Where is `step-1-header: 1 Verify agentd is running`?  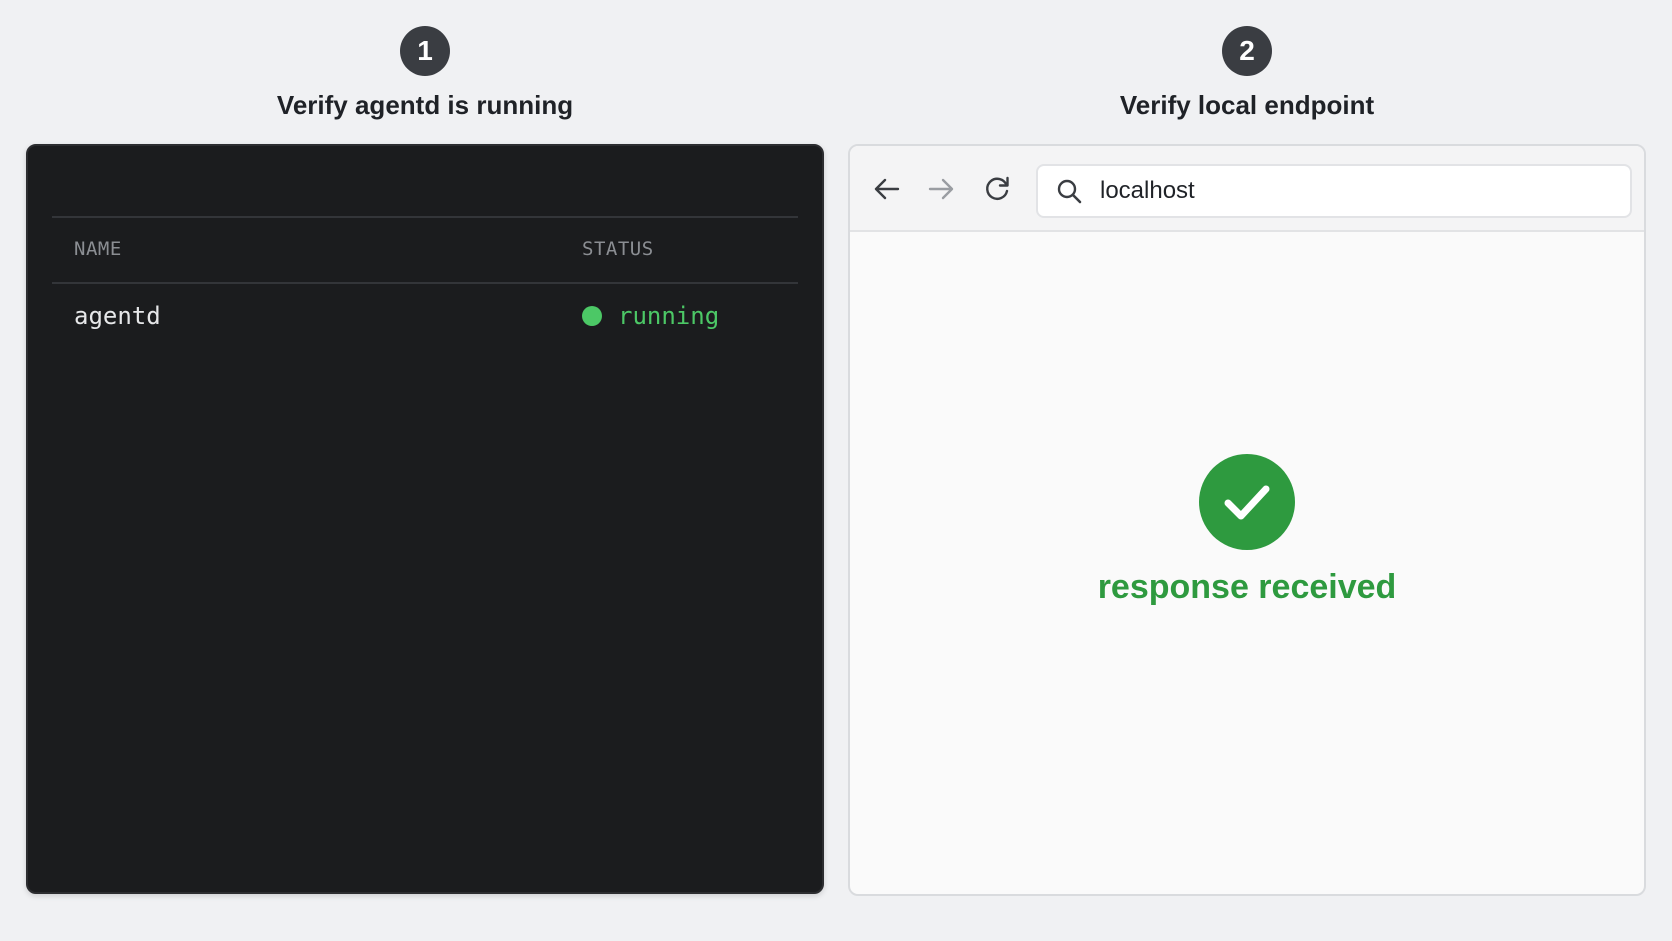 step-1-header: 1 Verify agentd is running is located at coordinates (425, 73).